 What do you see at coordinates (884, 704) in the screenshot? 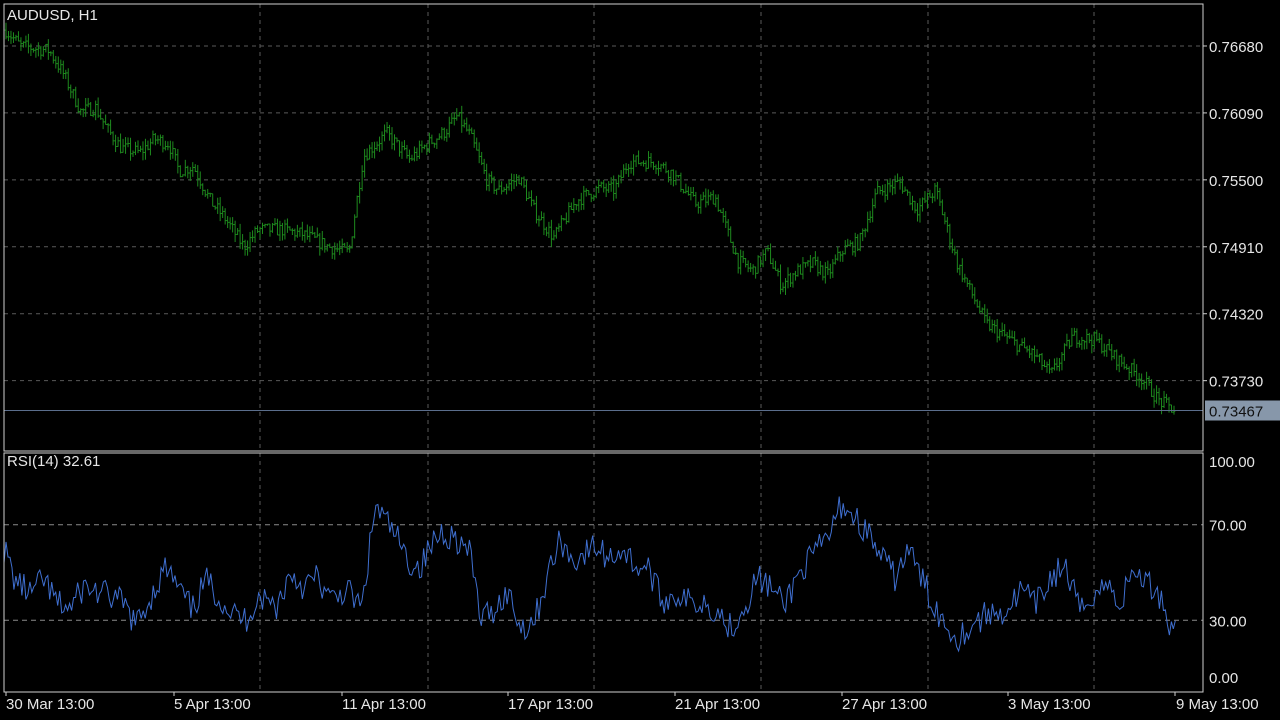
I see `time-tick-label: 27 Apr 13:00` at bounding box center [884, 704].